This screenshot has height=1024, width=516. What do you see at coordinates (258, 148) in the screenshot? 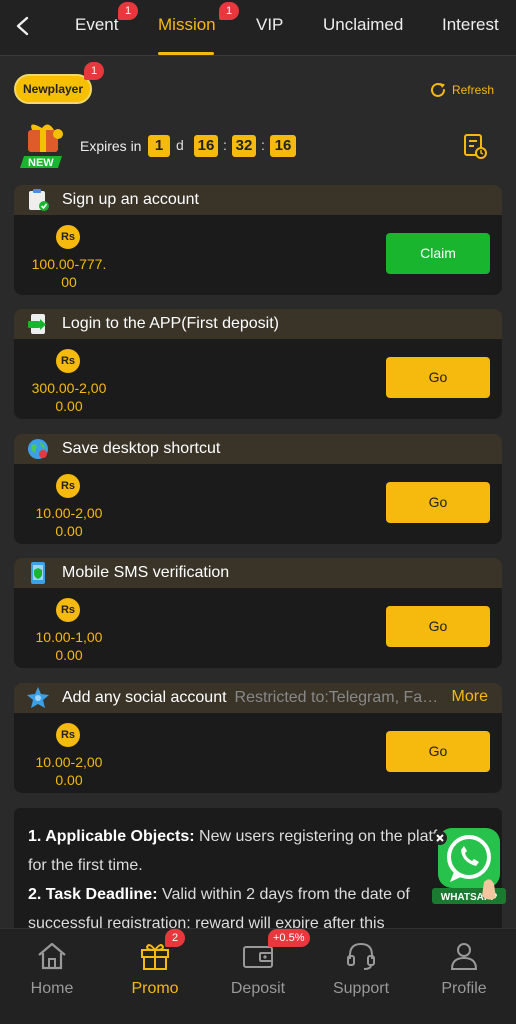
I see `expiry-timer-row: NEW Expires in 1 d 16 : 32 : 16` at bounding box center [258, 148].